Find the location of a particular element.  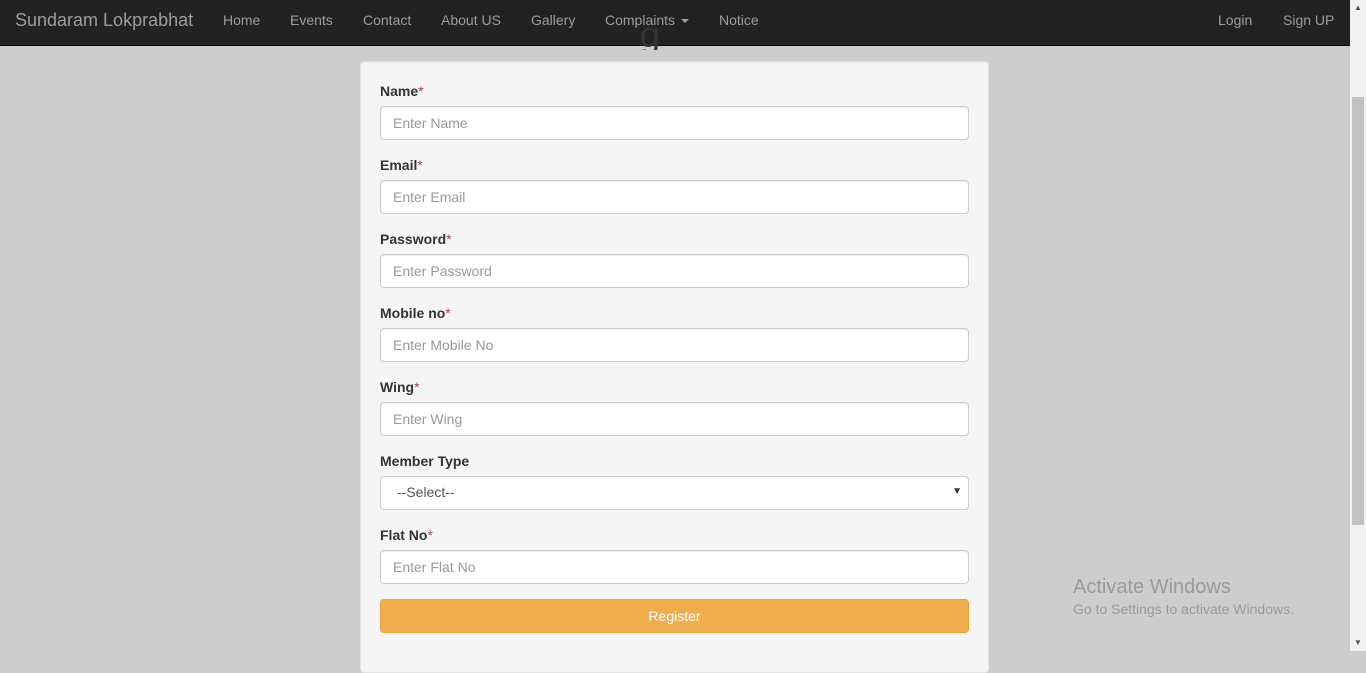

name-label: Name* is located at coordinates (402, 91).